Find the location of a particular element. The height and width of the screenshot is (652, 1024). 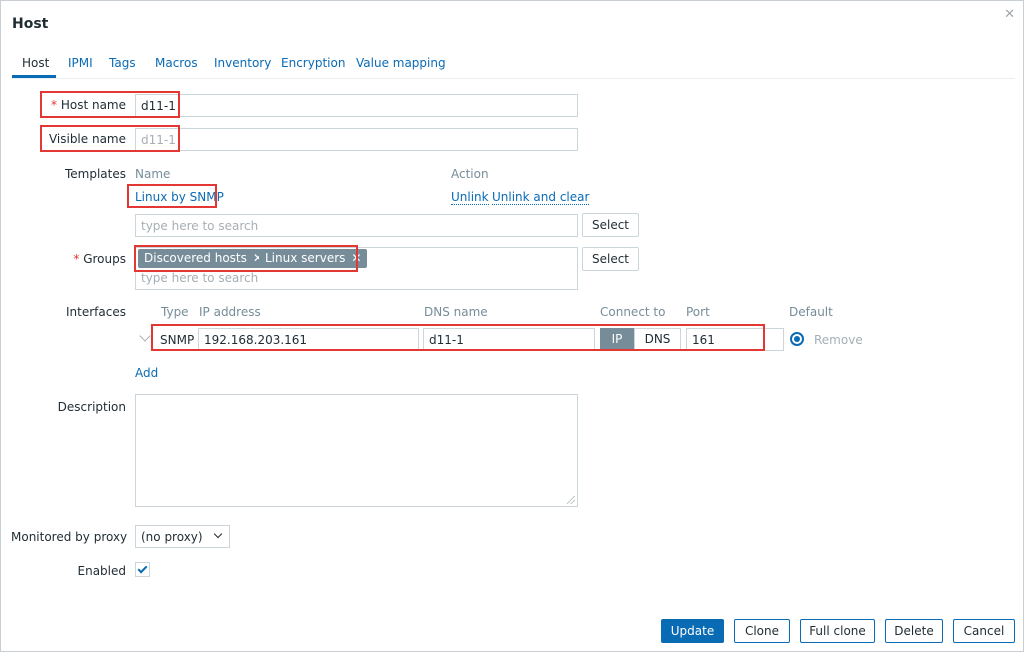

full-clone-button: Full clone is located at coordinates (837, 631).